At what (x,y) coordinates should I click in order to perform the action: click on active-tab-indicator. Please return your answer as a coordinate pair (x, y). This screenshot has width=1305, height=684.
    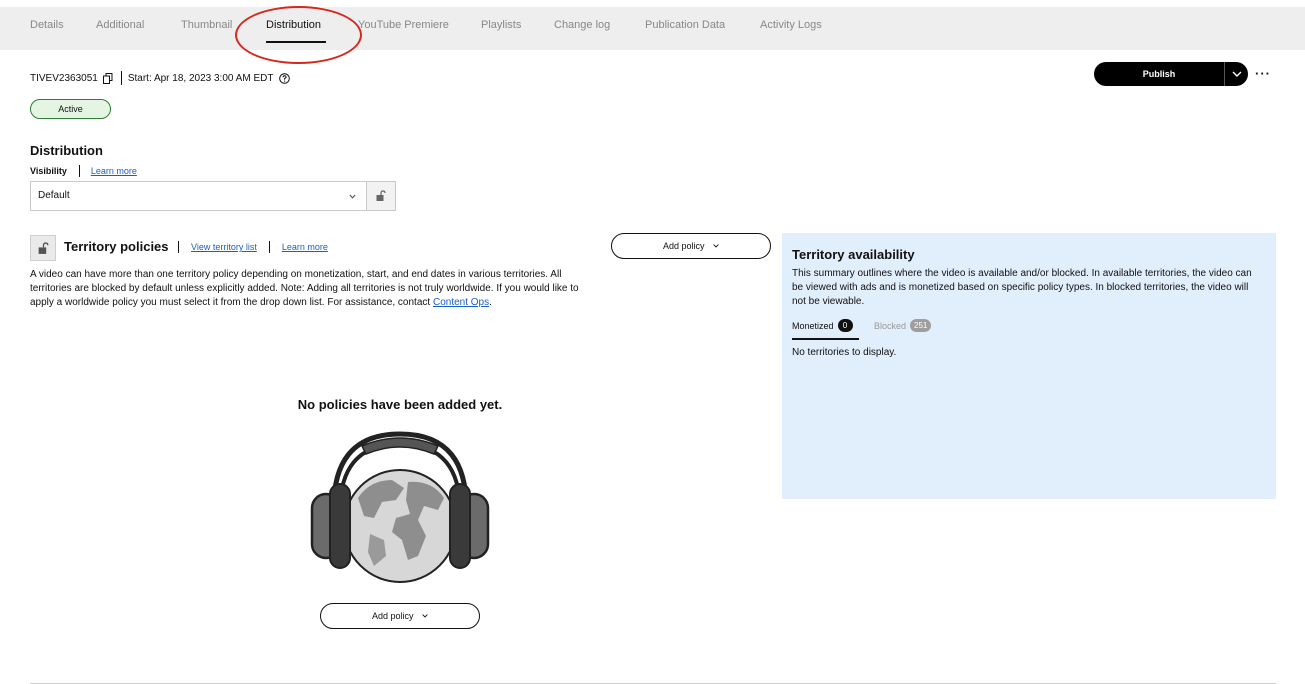
    Looking at the image, I should click on (296, 42).